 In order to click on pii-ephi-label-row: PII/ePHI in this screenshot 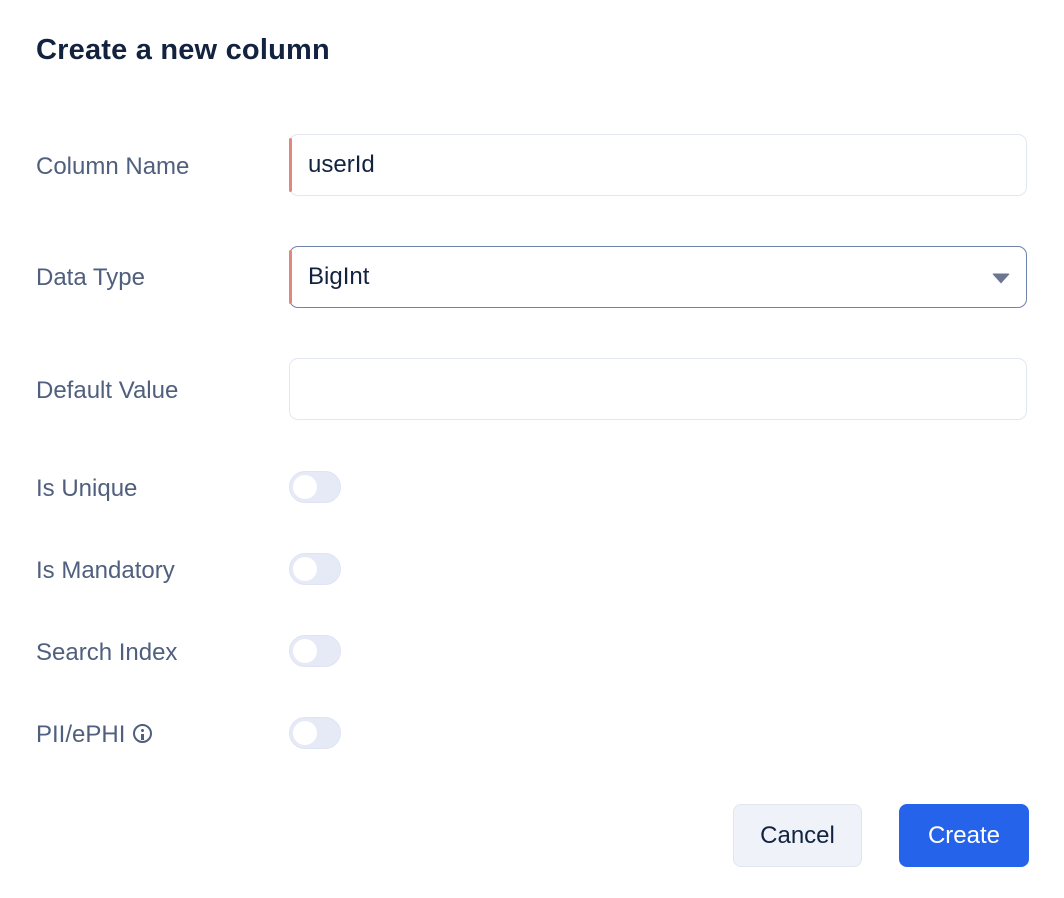, I will do `click(94, 735)`.